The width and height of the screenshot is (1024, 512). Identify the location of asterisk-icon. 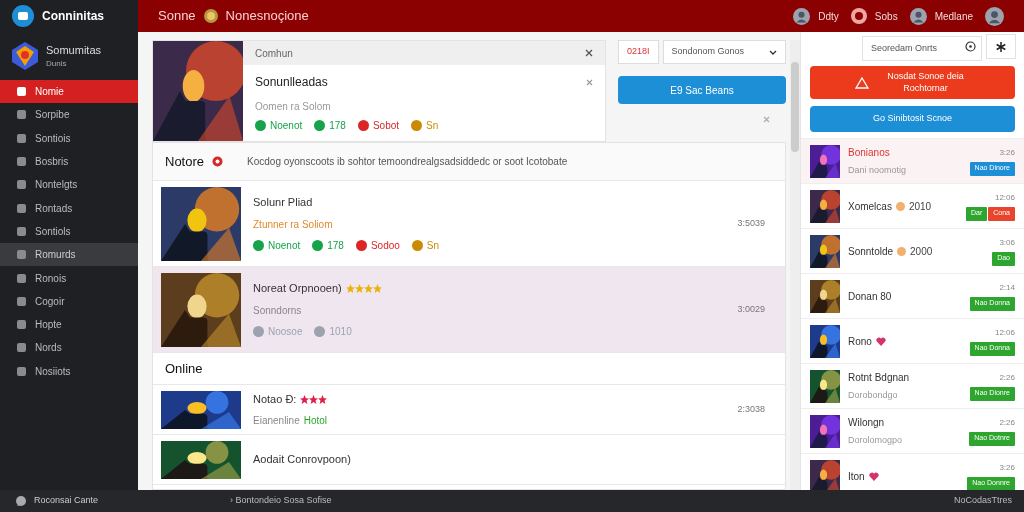
(1001, 46).